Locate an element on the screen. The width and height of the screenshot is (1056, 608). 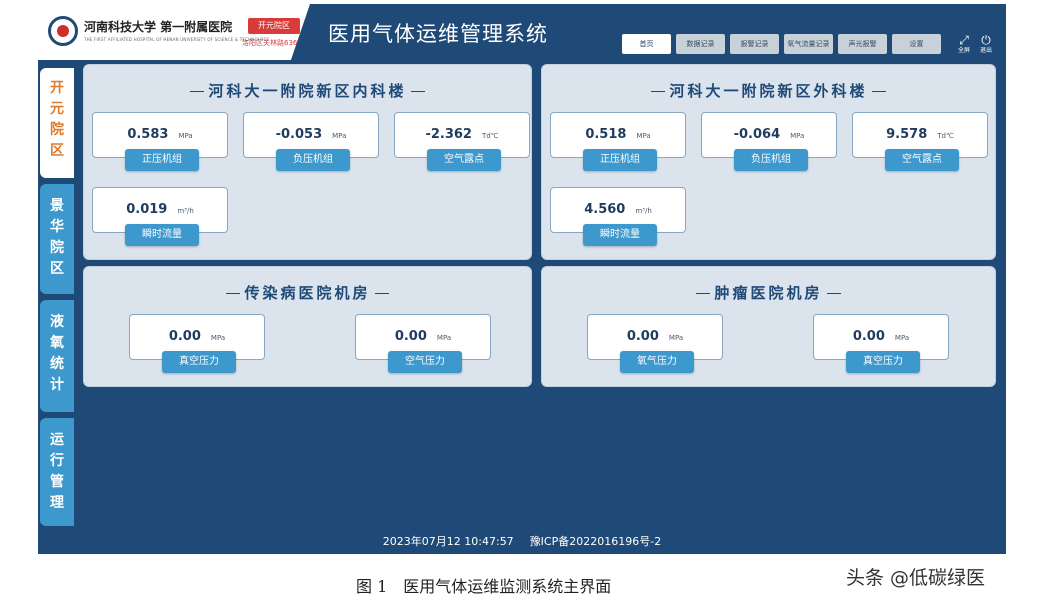
reading-value: 0.518 is located at coordinates (606, 134).